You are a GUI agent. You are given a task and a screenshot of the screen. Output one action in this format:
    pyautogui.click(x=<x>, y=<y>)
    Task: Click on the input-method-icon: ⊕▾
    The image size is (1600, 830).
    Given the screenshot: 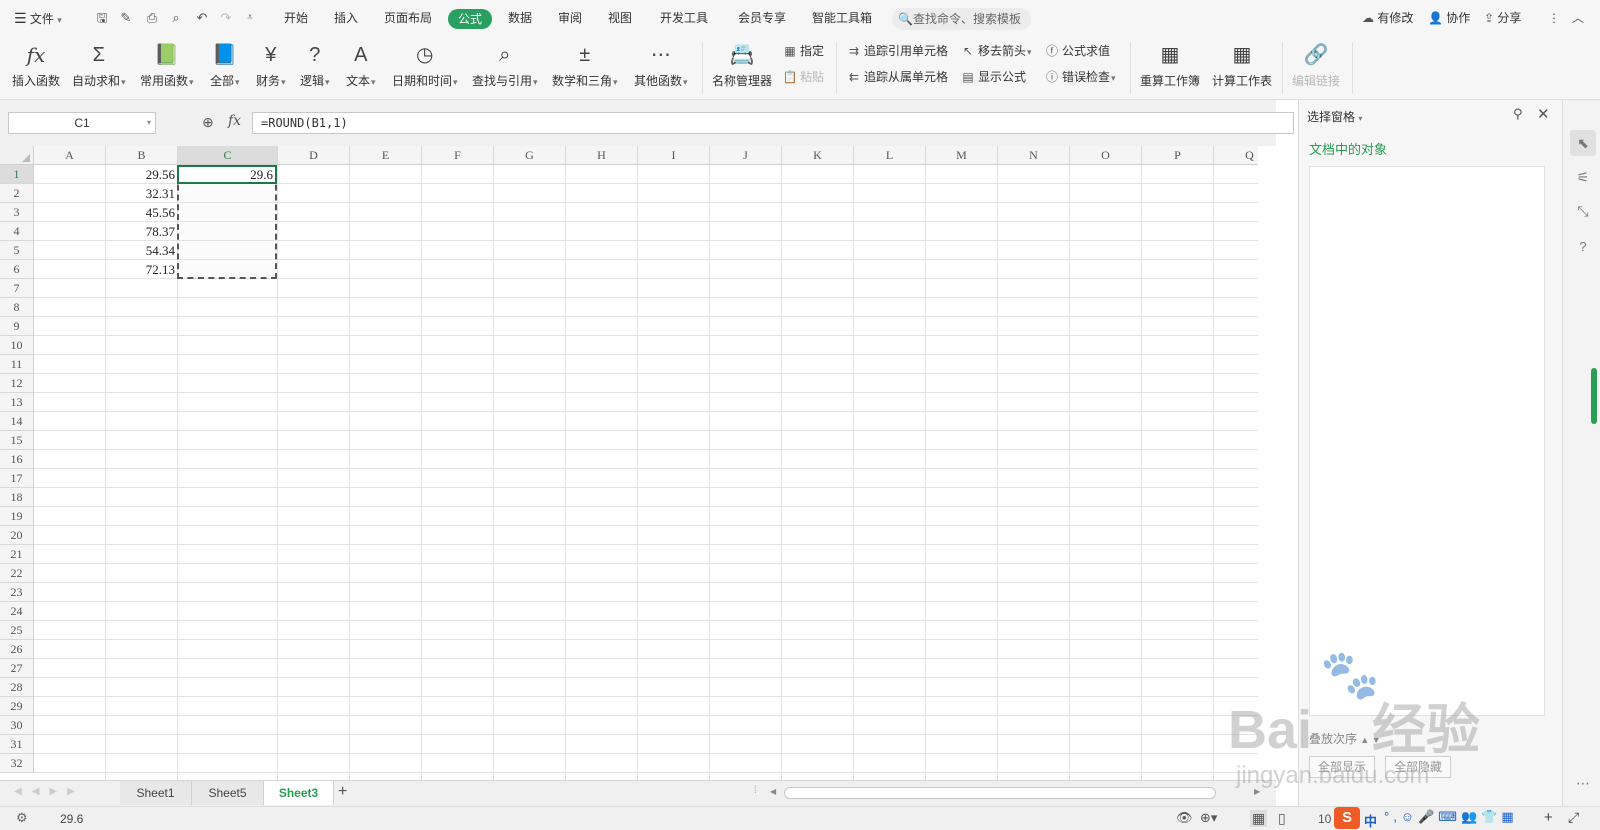 What is the action you would take?
    pyautogui.click(x=1208, y=818)
    